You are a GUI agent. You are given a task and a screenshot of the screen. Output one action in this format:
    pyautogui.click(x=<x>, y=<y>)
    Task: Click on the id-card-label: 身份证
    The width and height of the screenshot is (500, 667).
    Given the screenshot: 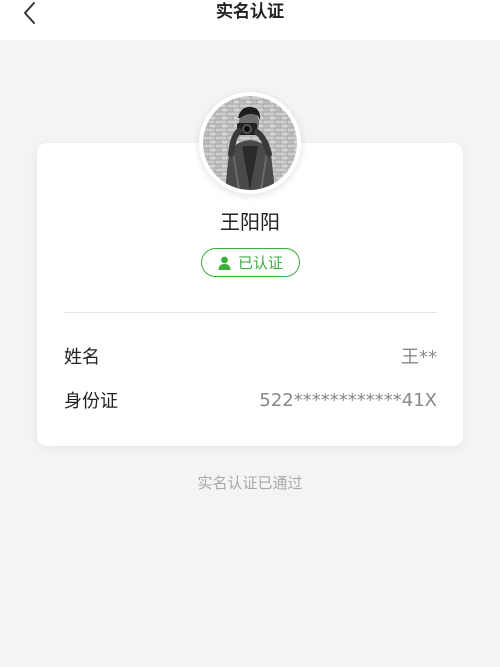 What is the action you would take?
    pyautogui.click(x=91, y=401)
    